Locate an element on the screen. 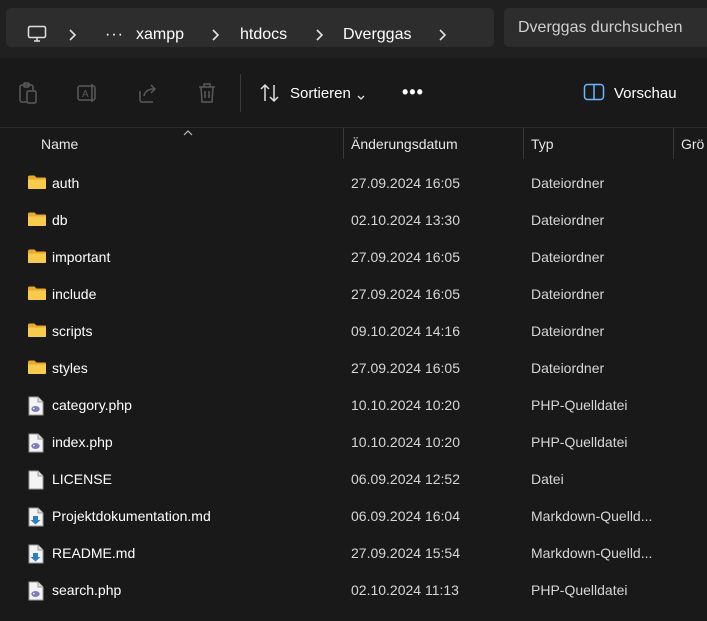 Image resolution: width=707 pixels, height=621 pixels. sort-icon is located at coordinates (270, 93).